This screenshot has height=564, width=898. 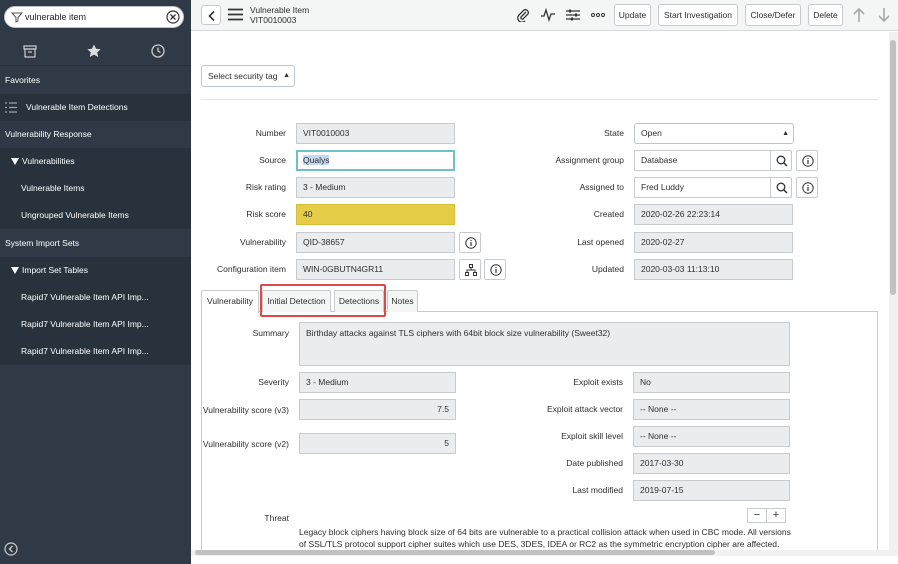 What do you see at coordinates (377, 409) in the screenshot?
I see `score-v3-field: 7.5` at bounding box center [377, 409].